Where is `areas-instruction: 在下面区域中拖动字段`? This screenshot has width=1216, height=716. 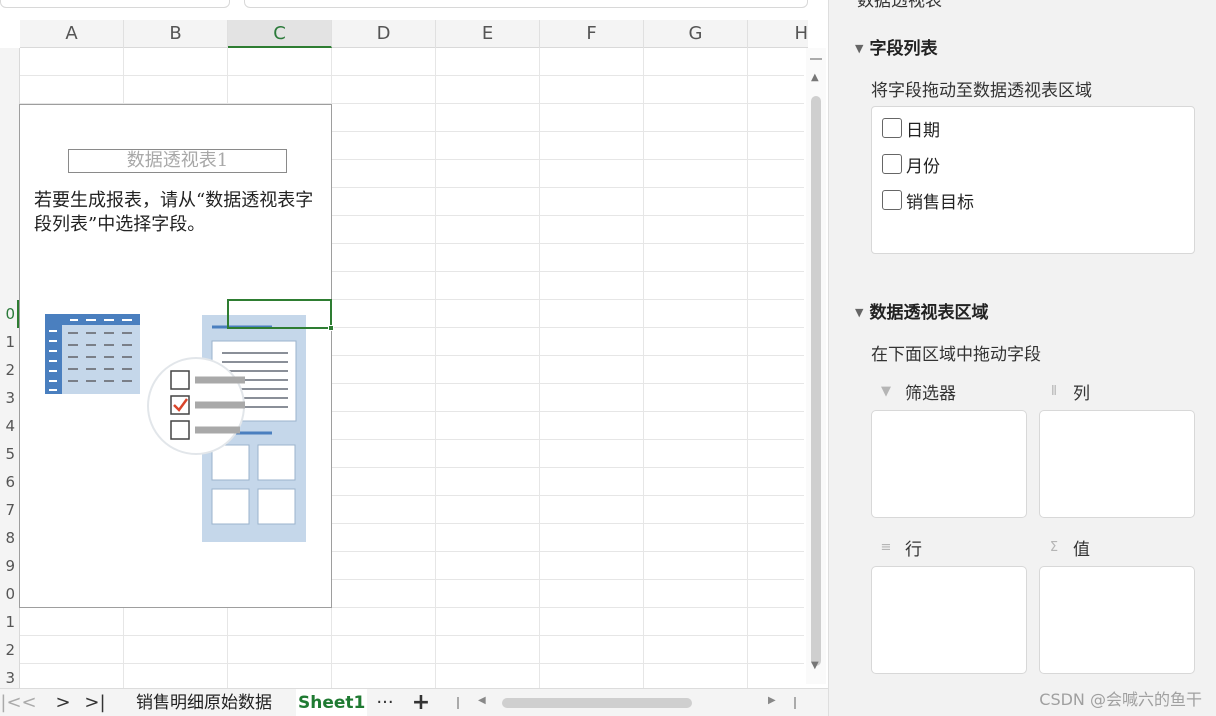
areas-instruction: 在下面区域中拖动字段 is located at coordinates (956, 355).